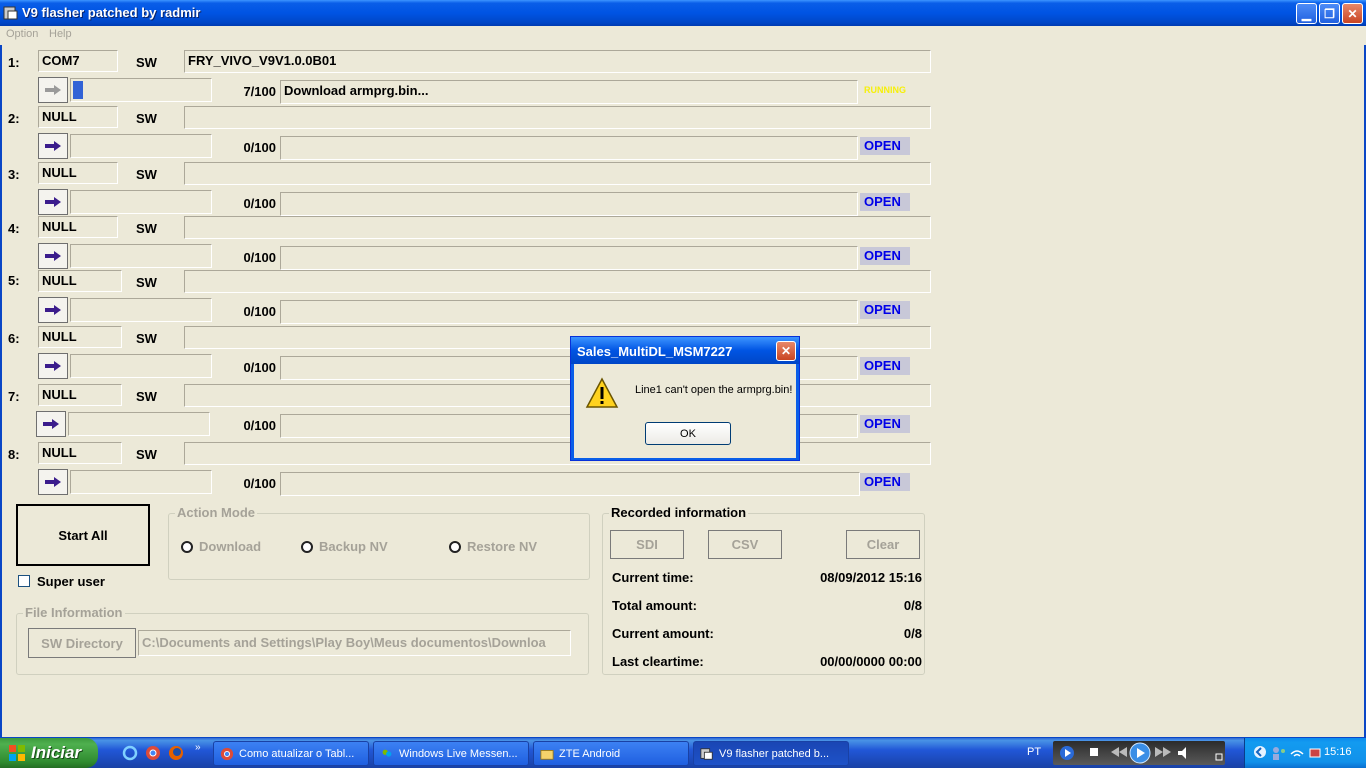  I want to click on sw-directory-button: SW Directory, so click(82, 643).